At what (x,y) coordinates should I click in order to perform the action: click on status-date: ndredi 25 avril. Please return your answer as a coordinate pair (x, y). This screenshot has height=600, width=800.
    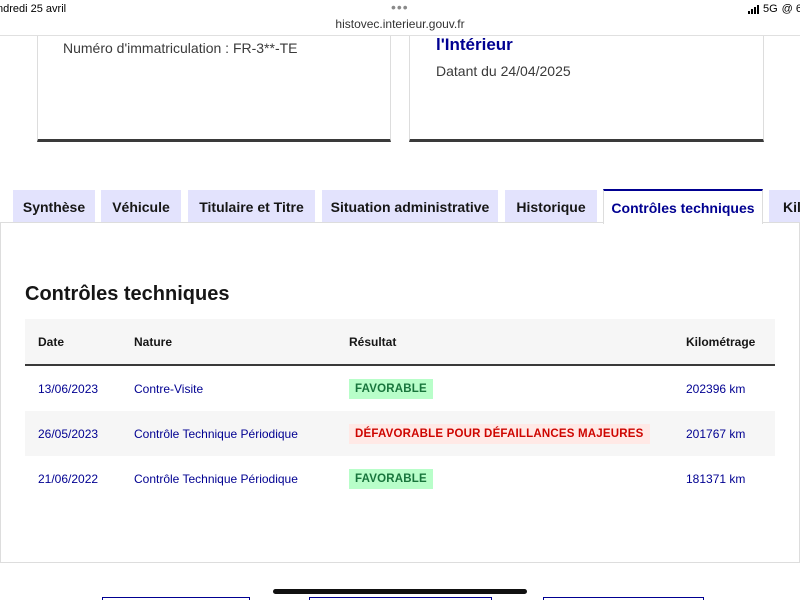
    Looking at the image, I should click on (33, 9).